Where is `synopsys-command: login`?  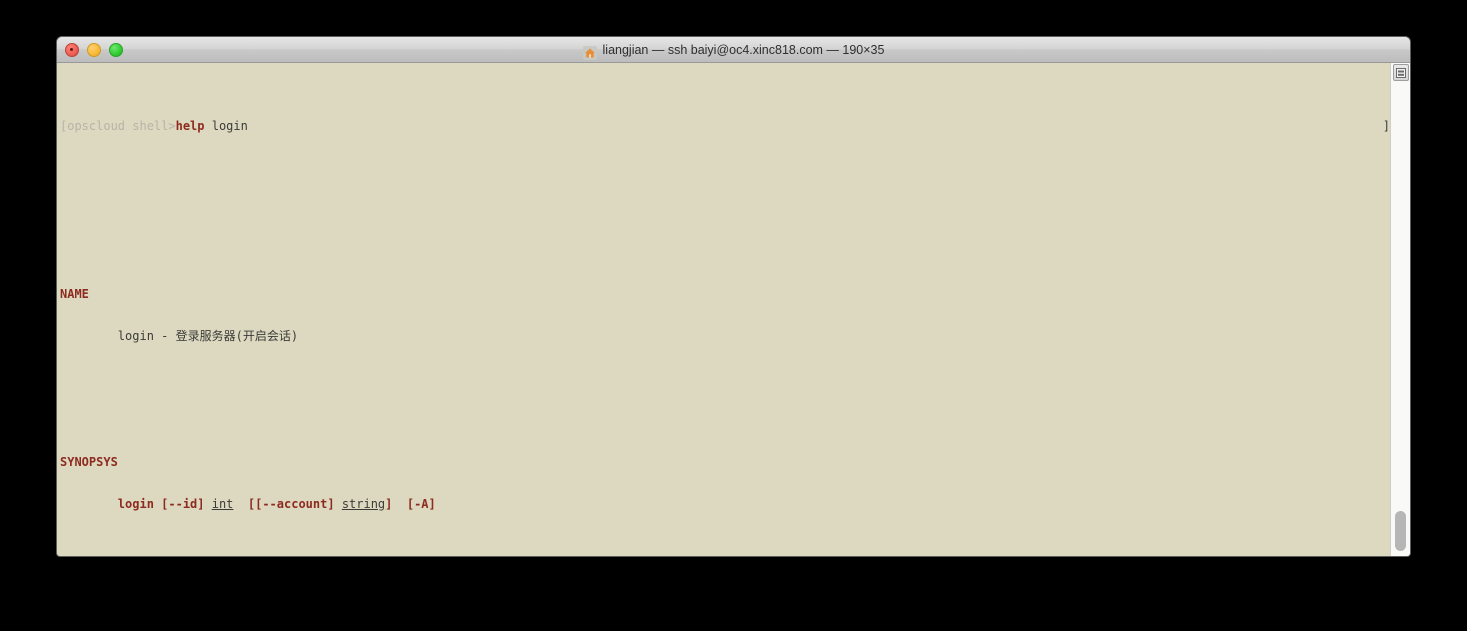
synopsys-command: login is located at coordinates (135, 504).